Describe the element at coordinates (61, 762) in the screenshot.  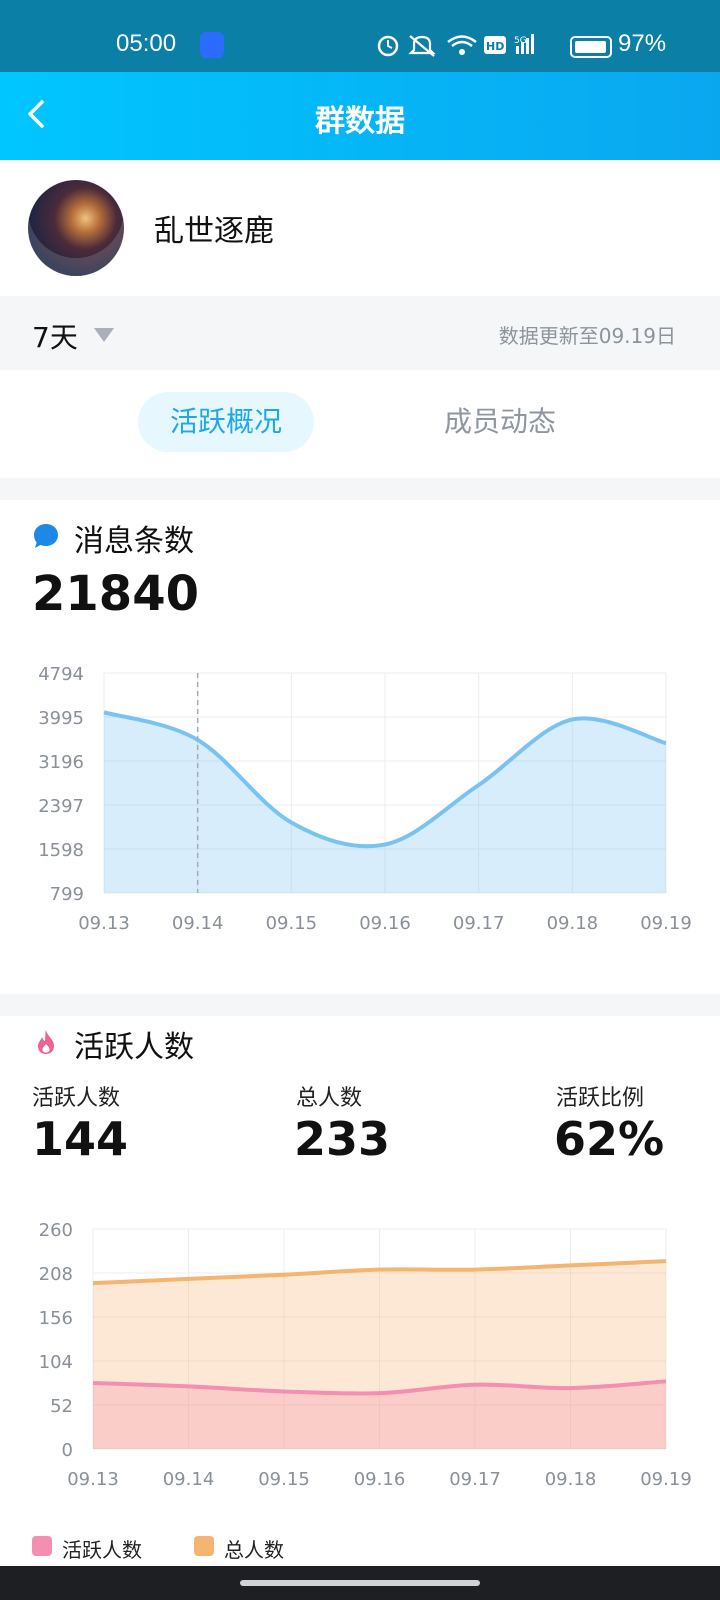
I see `y-tick-label: 3196` at that location.